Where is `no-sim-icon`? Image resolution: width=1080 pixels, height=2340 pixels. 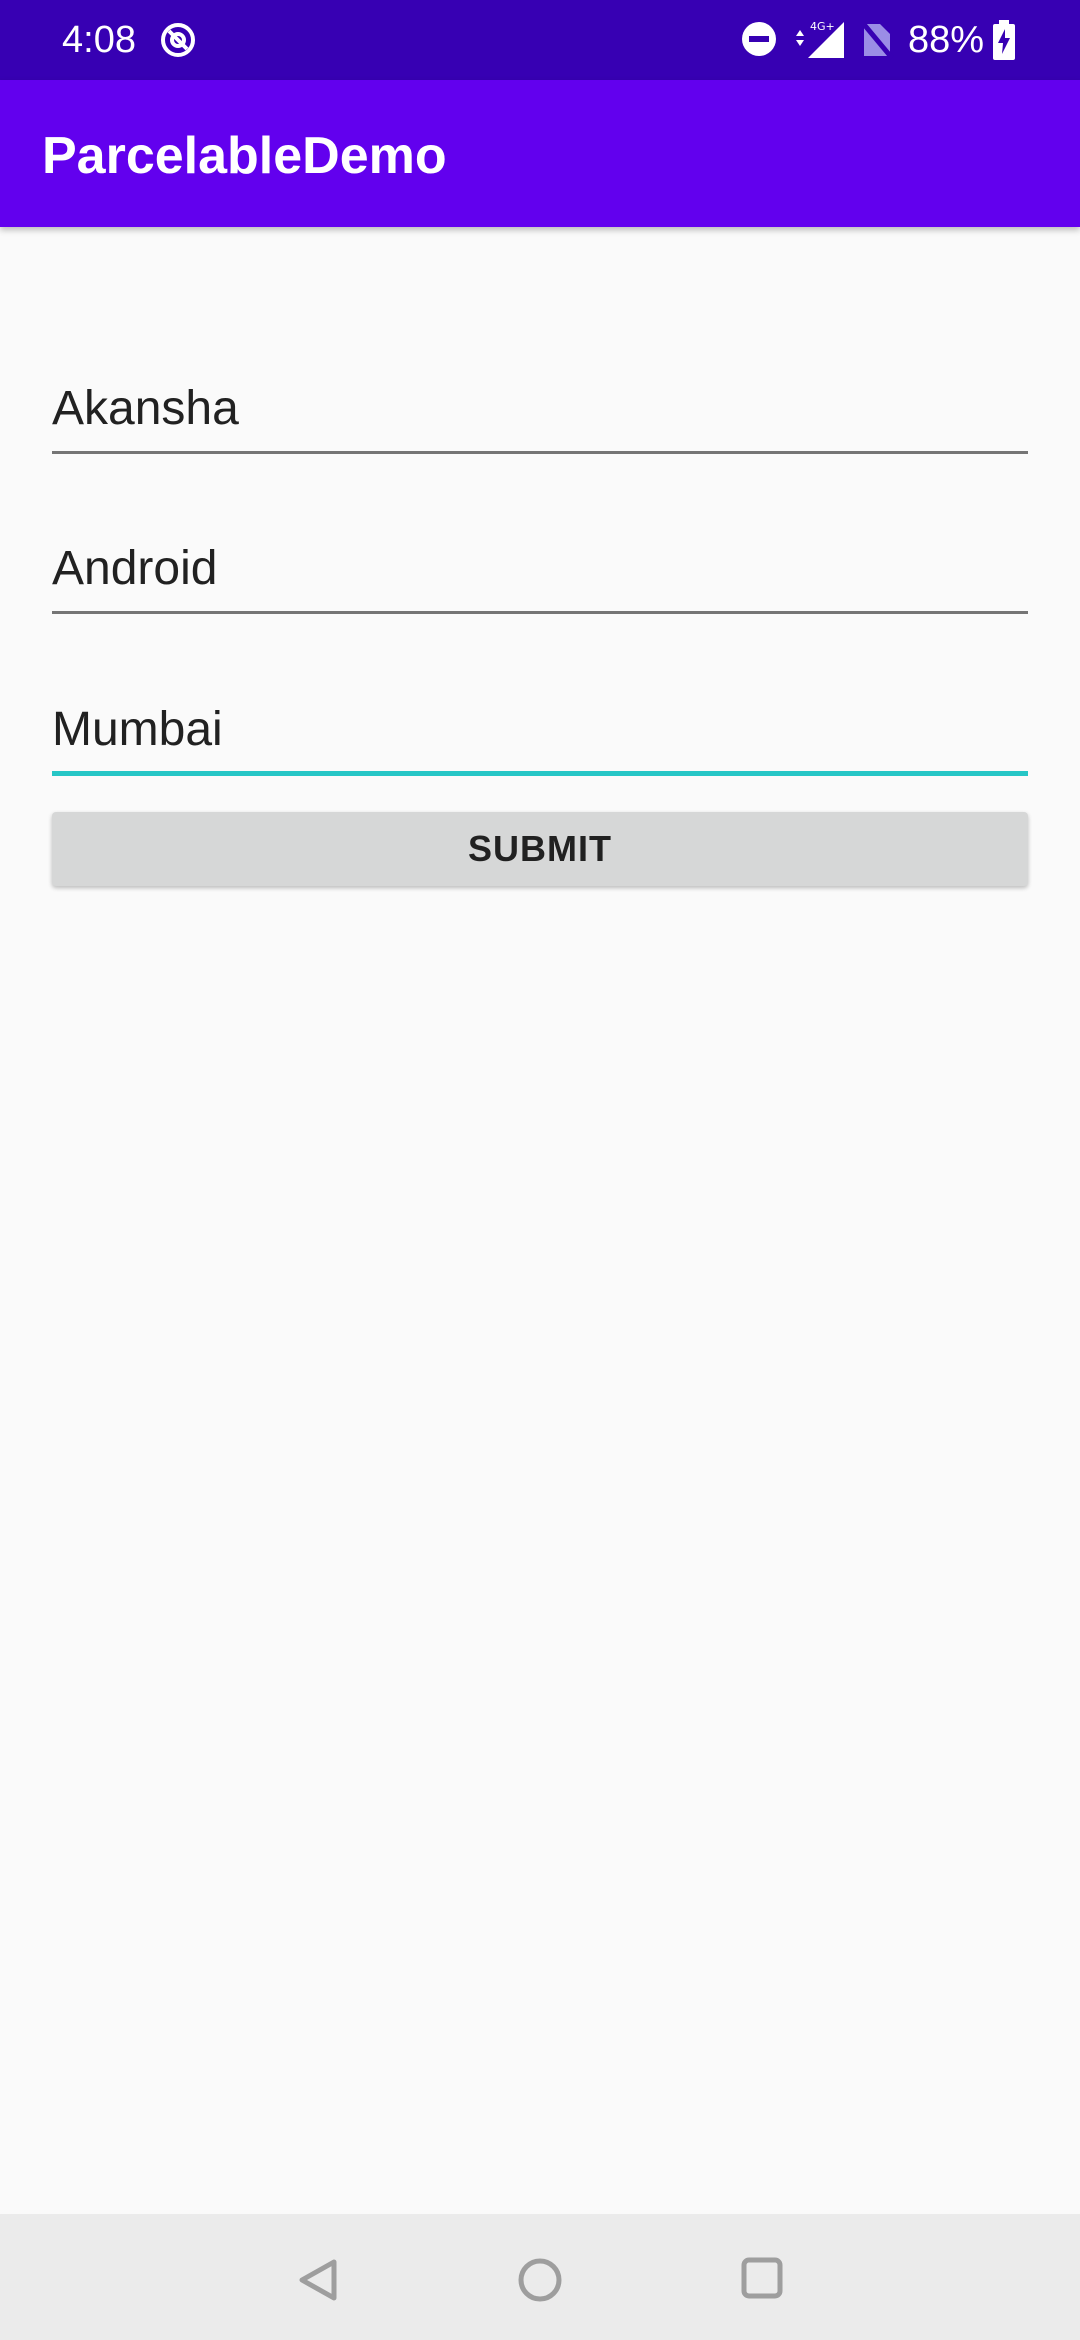
no-sim-icon is located at coordinates (877, 40).